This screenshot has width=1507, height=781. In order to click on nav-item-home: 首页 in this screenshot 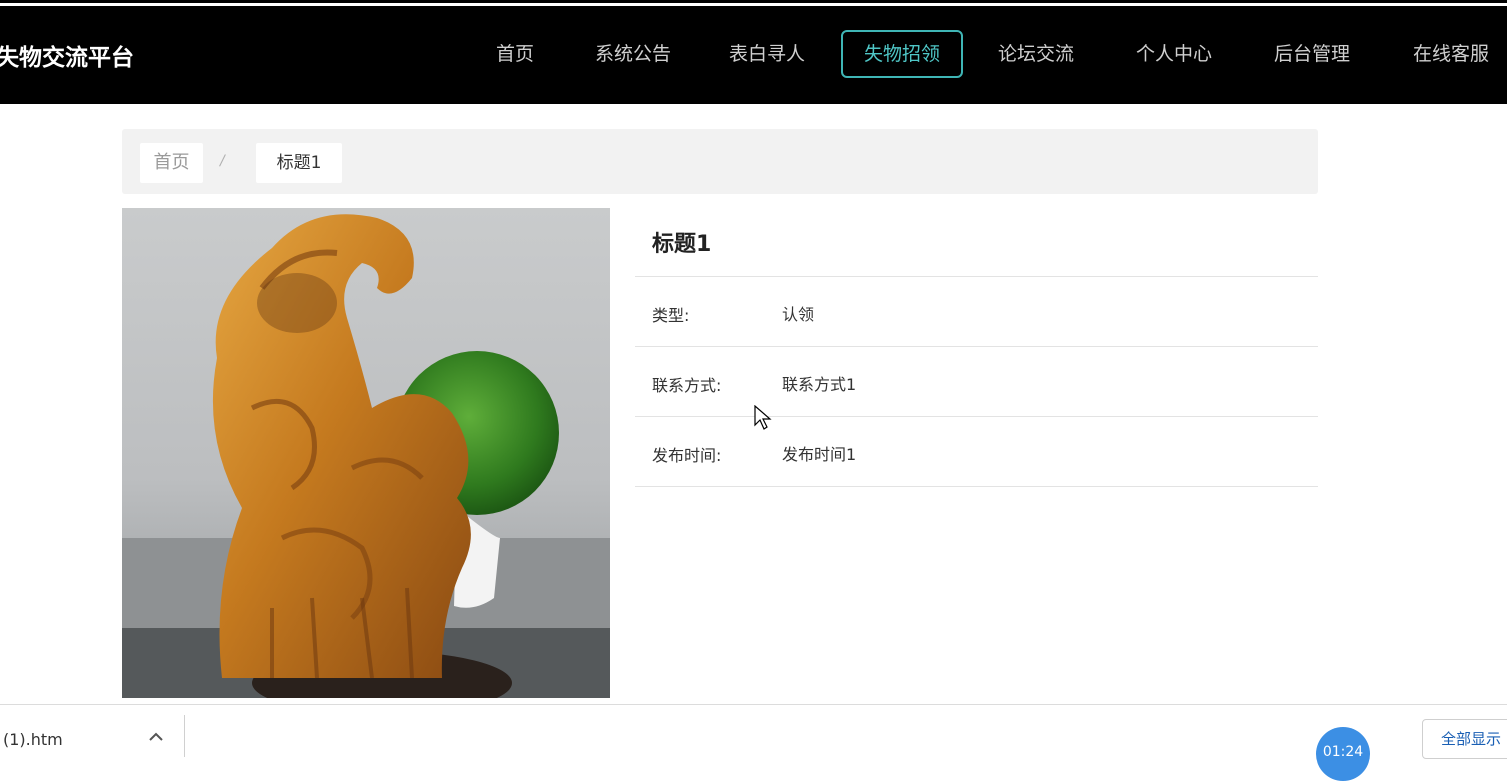, I will do `click(515, 54)`.